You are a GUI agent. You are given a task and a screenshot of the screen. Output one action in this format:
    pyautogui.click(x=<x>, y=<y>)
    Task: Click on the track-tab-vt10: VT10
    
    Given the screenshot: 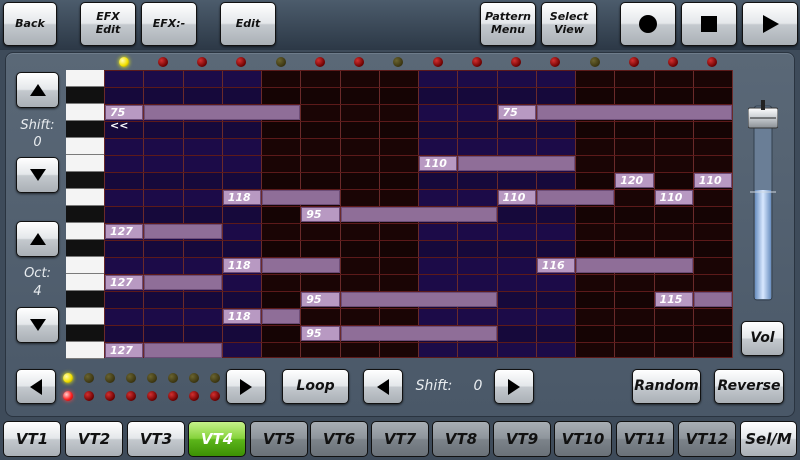 What is the action you would take?
    pyautogui.click(x=583, y=439)
    